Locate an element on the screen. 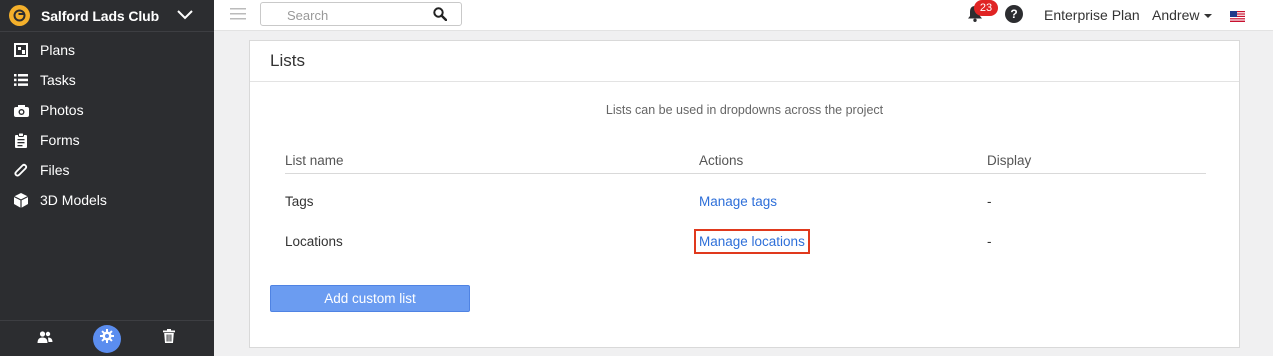  people-button is located at coordinates (45, 339).